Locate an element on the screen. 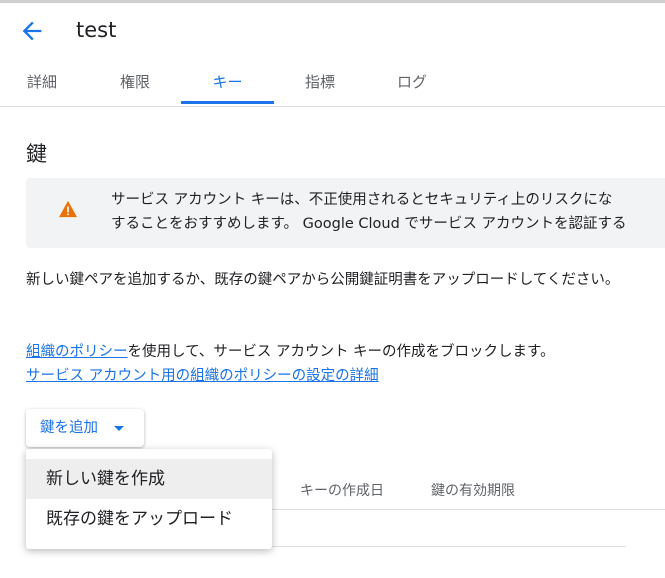  tab-bar: 詳細 権限 キー 指標 ログ is located at coordinates (332, 82).